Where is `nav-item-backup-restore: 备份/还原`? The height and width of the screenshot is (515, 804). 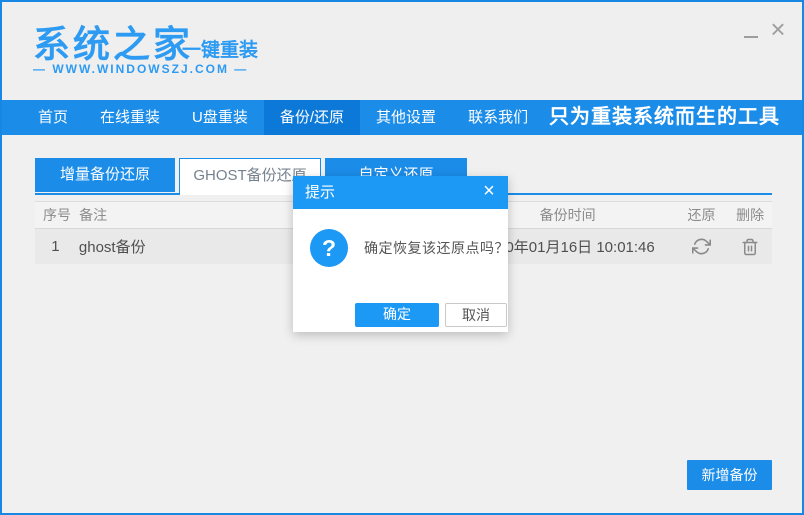 nav-item-backup-restore: 备份/还原 is located at coordinates (312, 117).